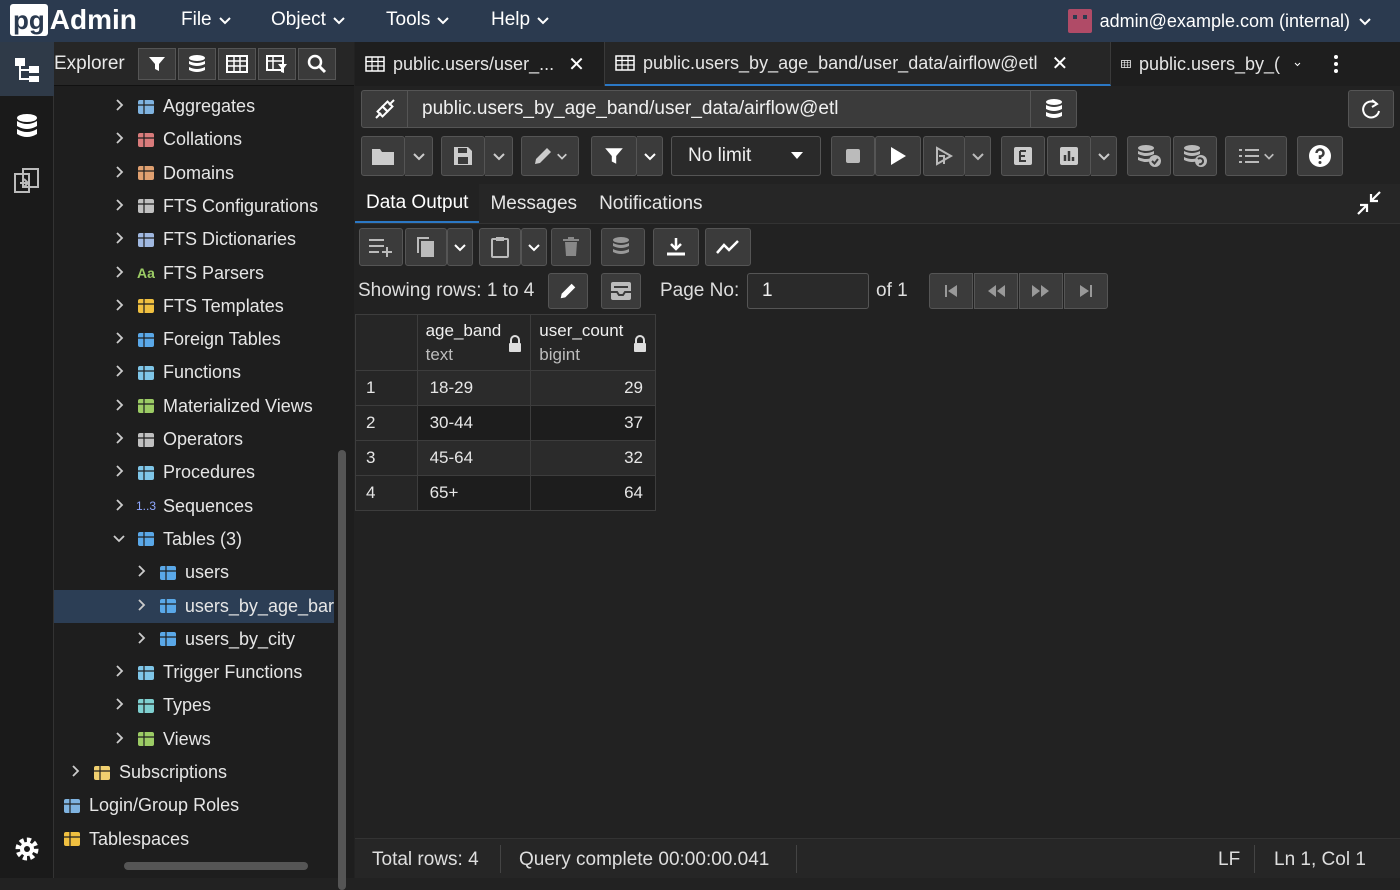 The width and height of the screenshot is (1400, 890). What do you see at coordinates (650, 156) in the screenshot?
I see `filter-dropdown` at bounding box center [650, 156].